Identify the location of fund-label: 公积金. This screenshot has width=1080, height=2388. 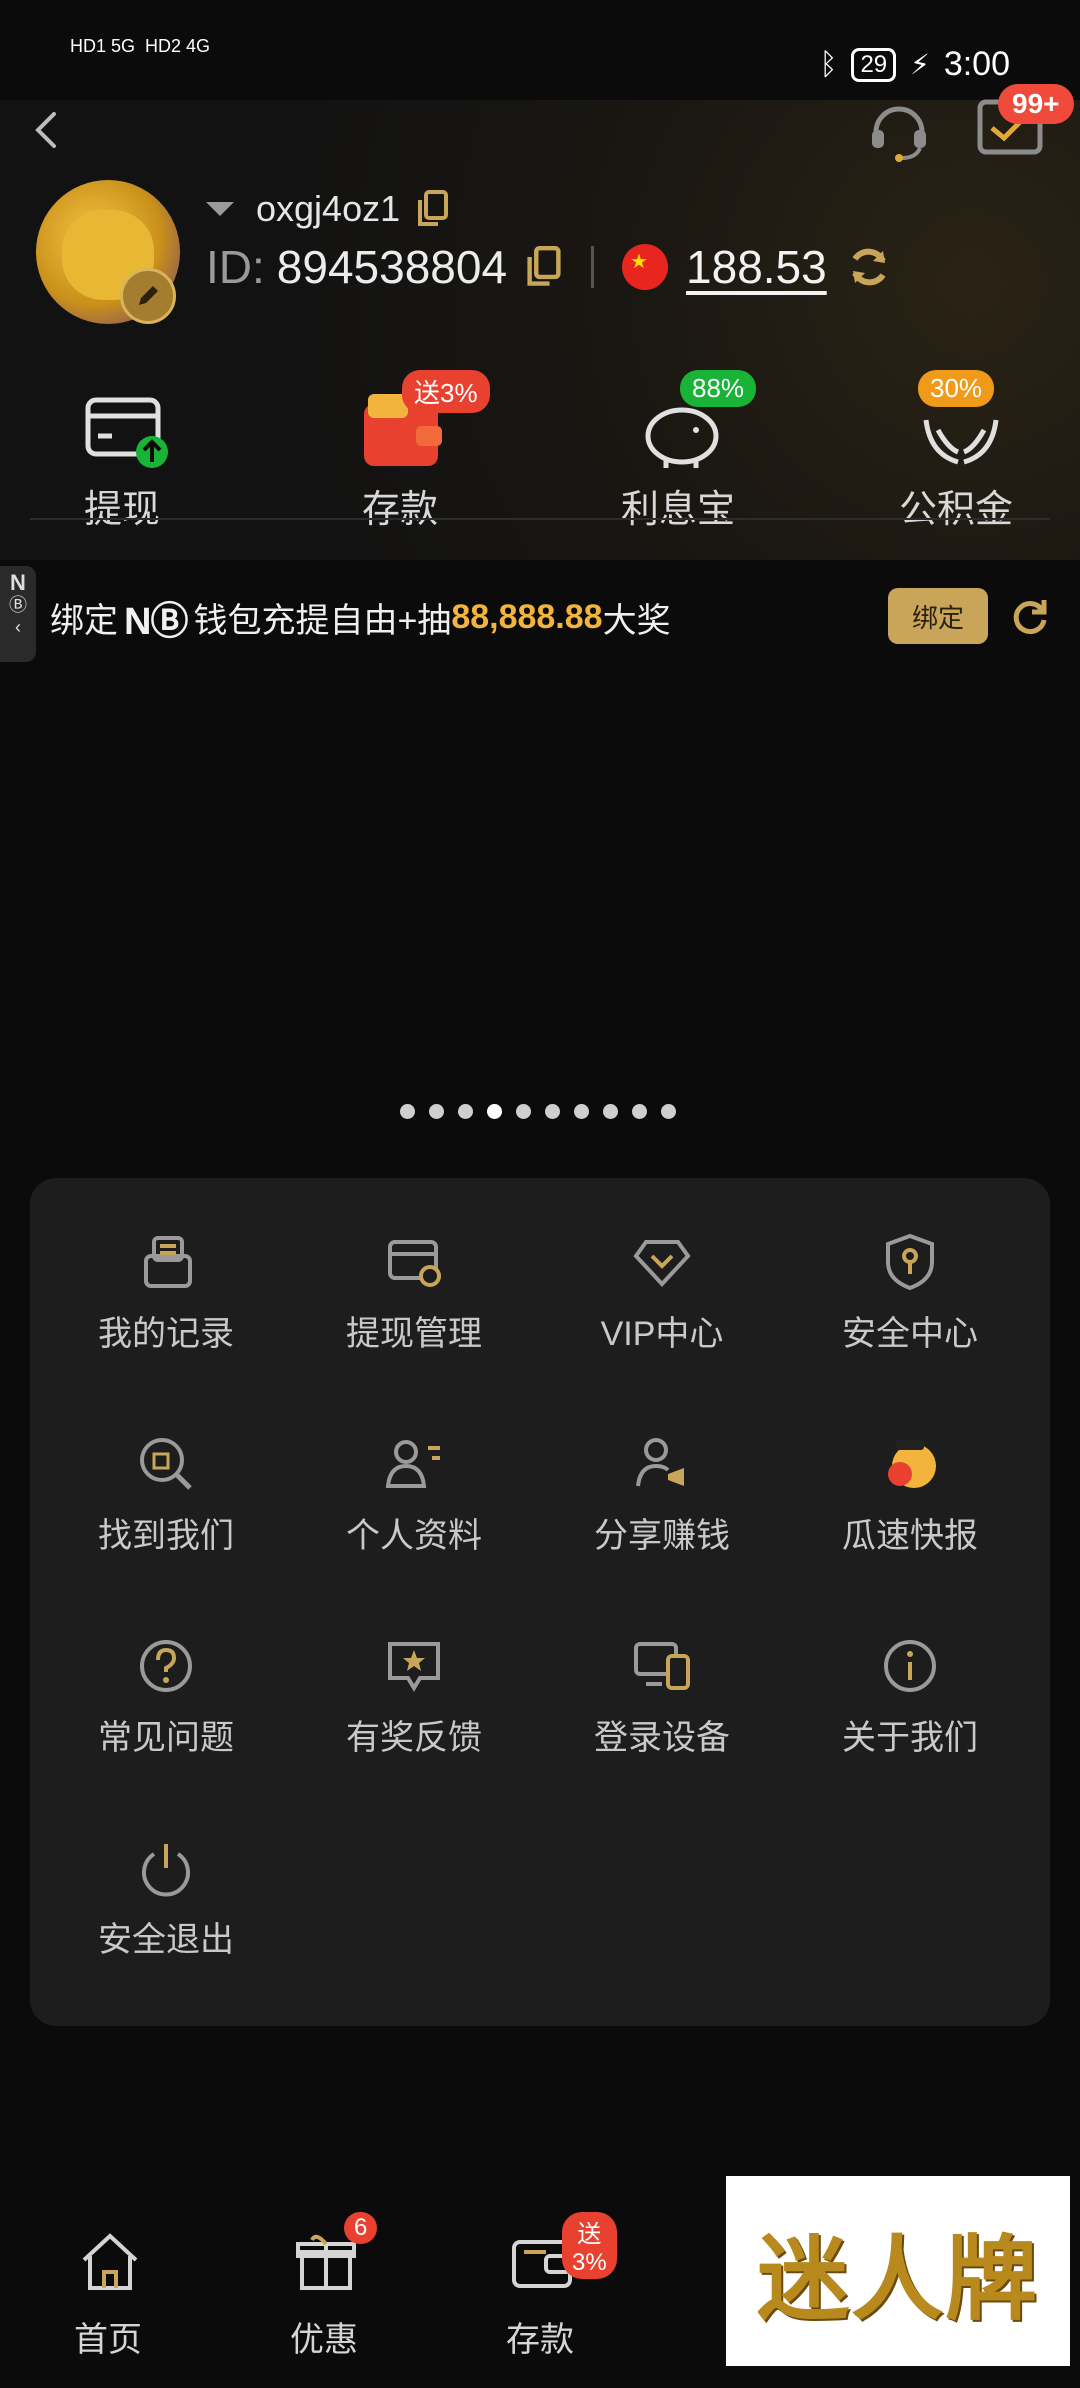
(955, 510).